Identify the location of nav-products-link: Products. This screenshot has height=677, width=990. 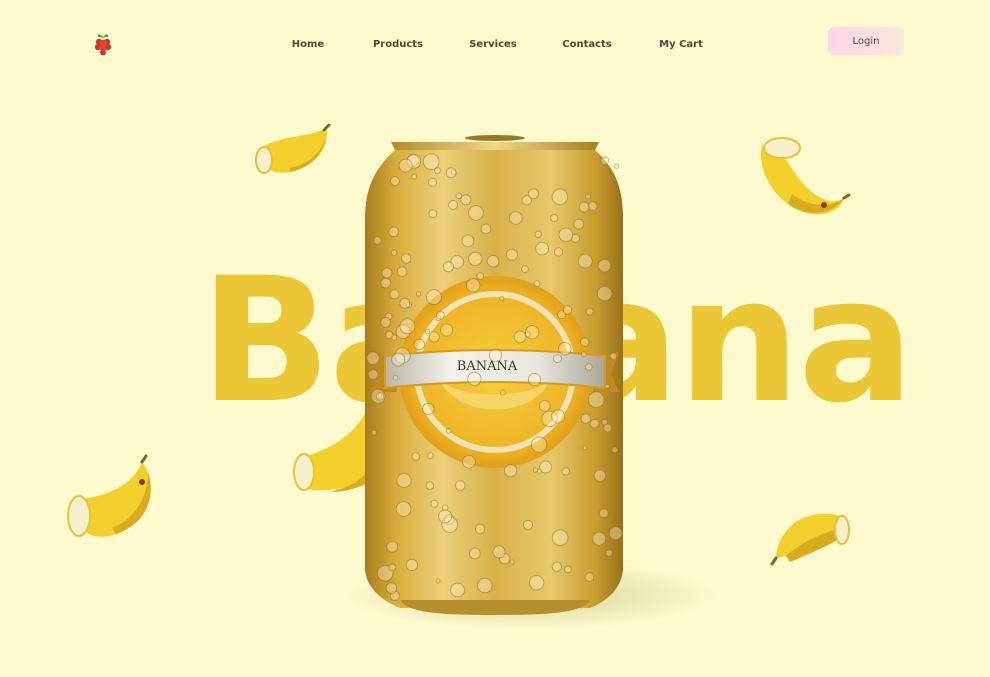
(398, 44).